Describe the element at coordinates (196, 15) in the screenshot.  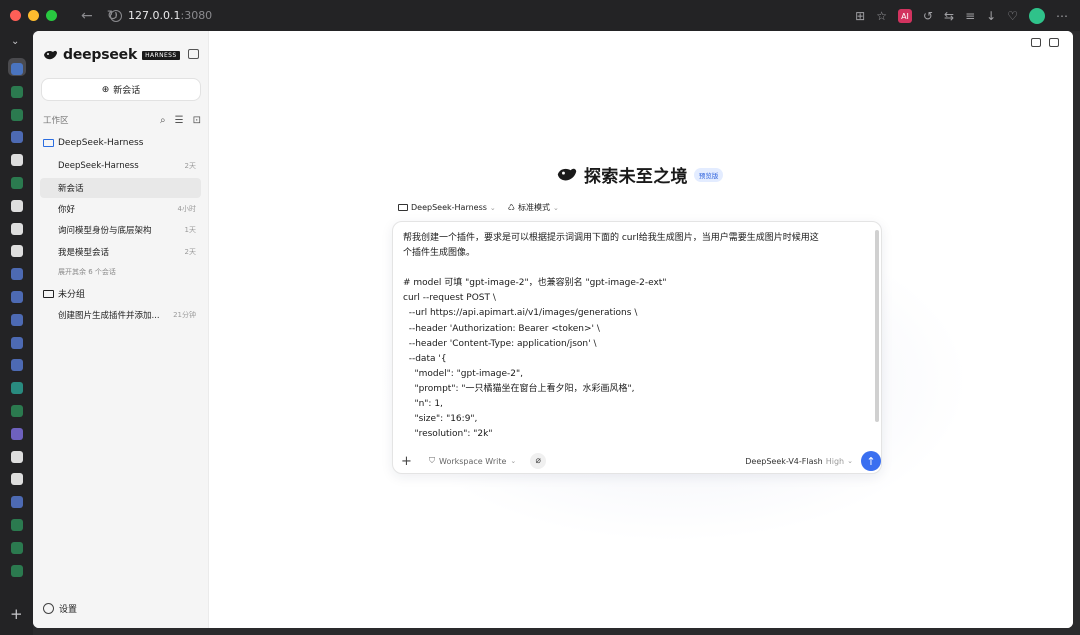
I see `url-port: :3080` at that location.